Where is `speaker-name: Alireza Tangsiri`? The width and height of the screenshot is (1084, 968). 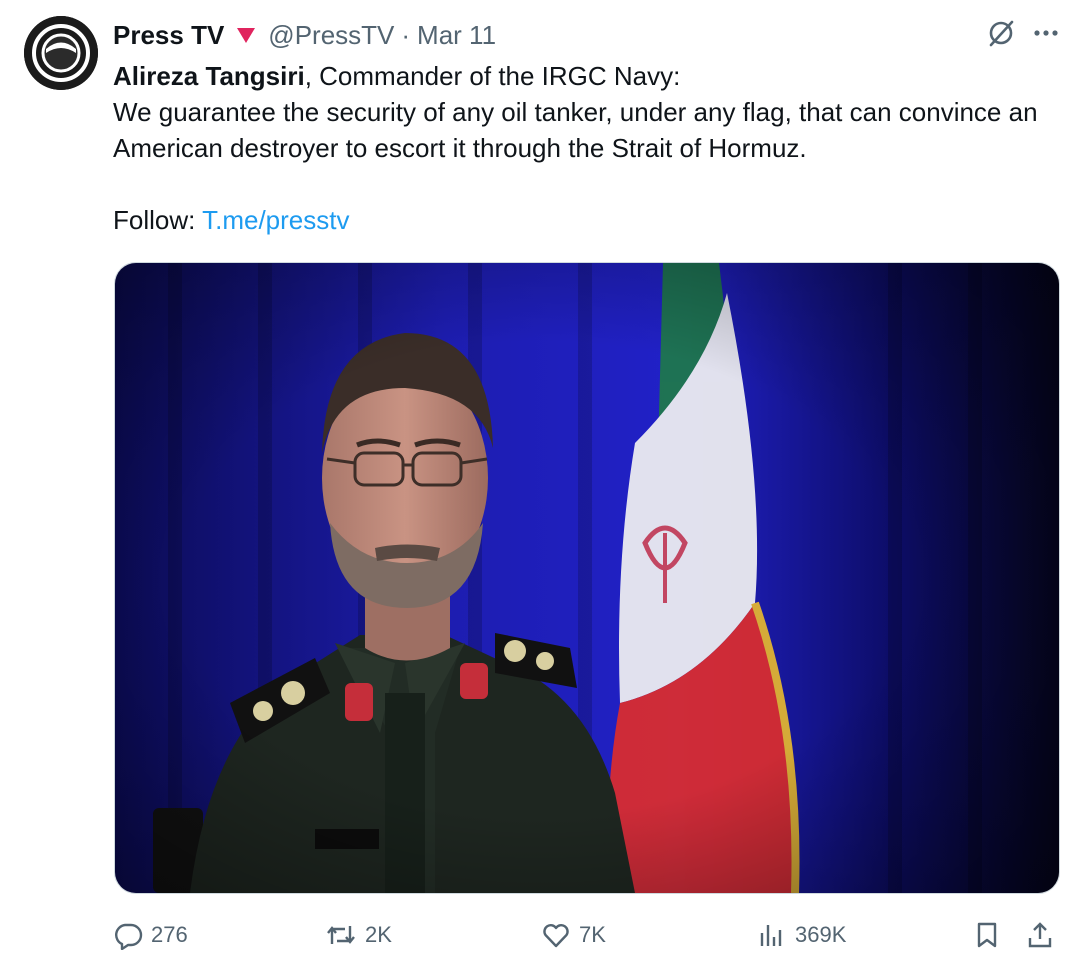 speaker-name: Alireza Tangsiri is located at coordinates (209, 76).